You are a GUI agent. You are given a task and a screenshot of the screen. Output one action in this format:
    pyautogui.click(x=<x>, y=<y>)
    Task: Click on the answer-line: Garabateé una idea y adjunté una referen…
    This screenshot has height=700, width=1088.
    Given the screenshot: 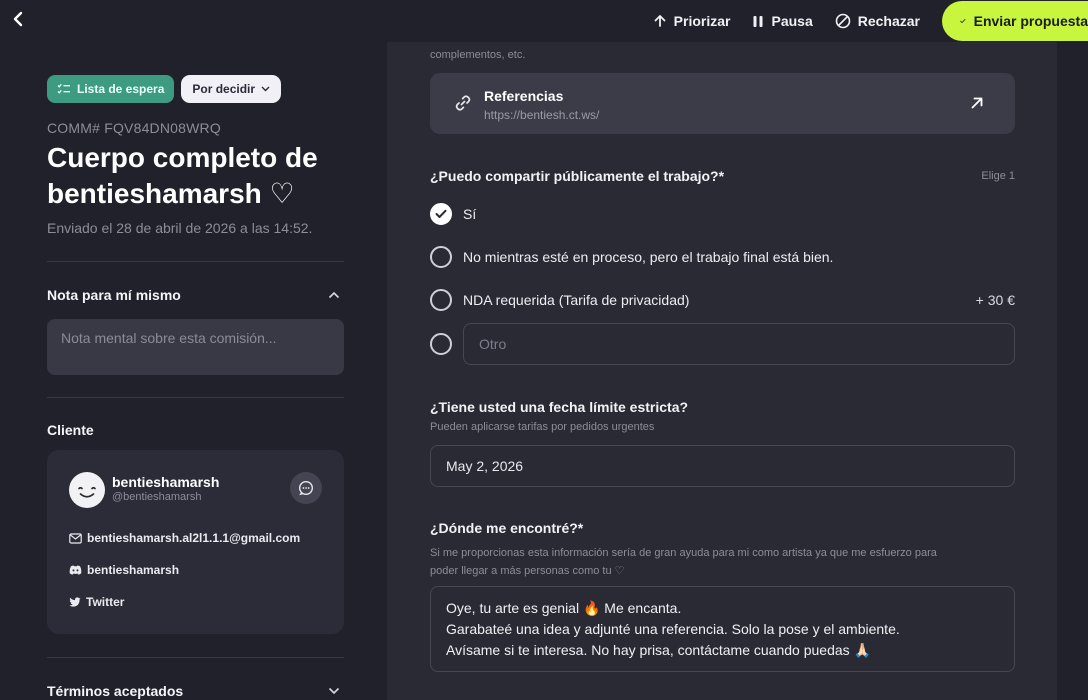 What is the action you would take?
    pyautogui.click(x=673, y=629)
    